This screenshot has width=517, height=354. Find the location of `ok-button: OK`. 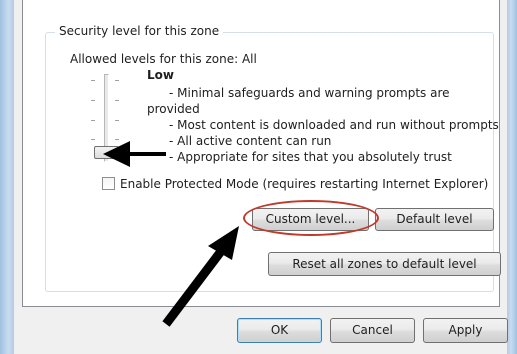

ok-button: OK is located at coordinates (279, 330).